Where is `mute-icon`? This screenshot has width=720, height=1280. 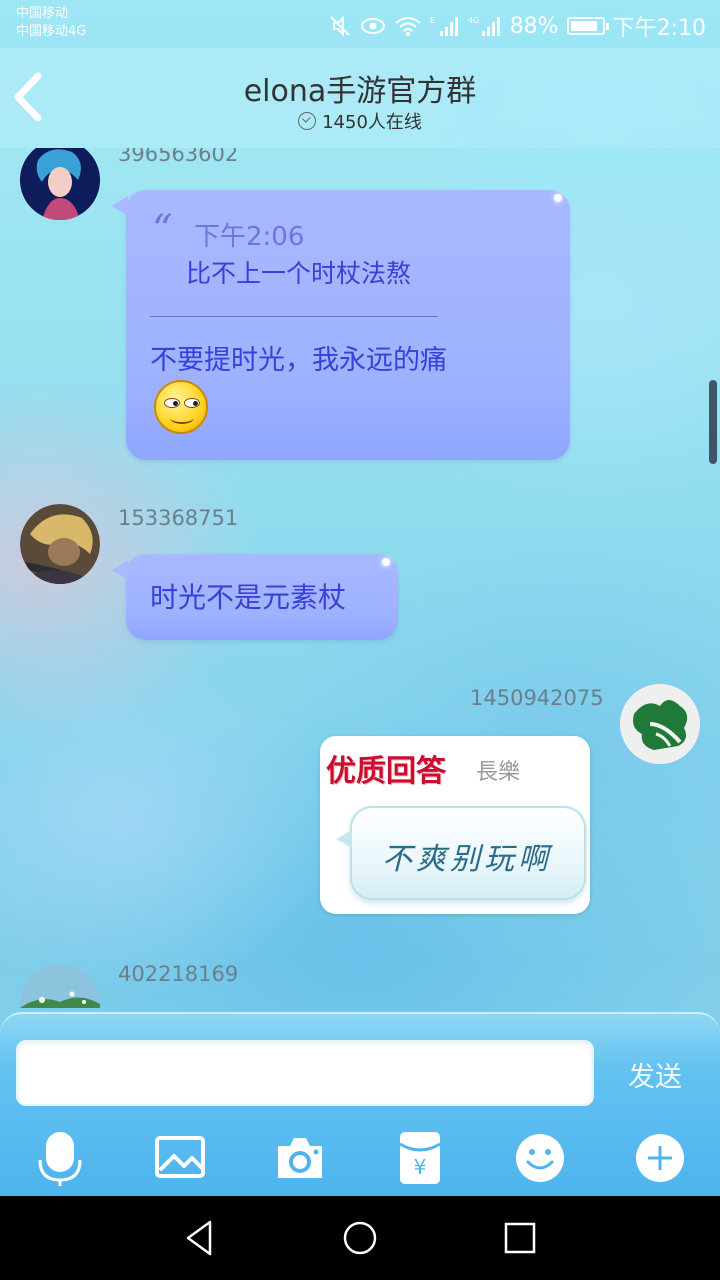 mute-icon is located at coordinates (339, 26).